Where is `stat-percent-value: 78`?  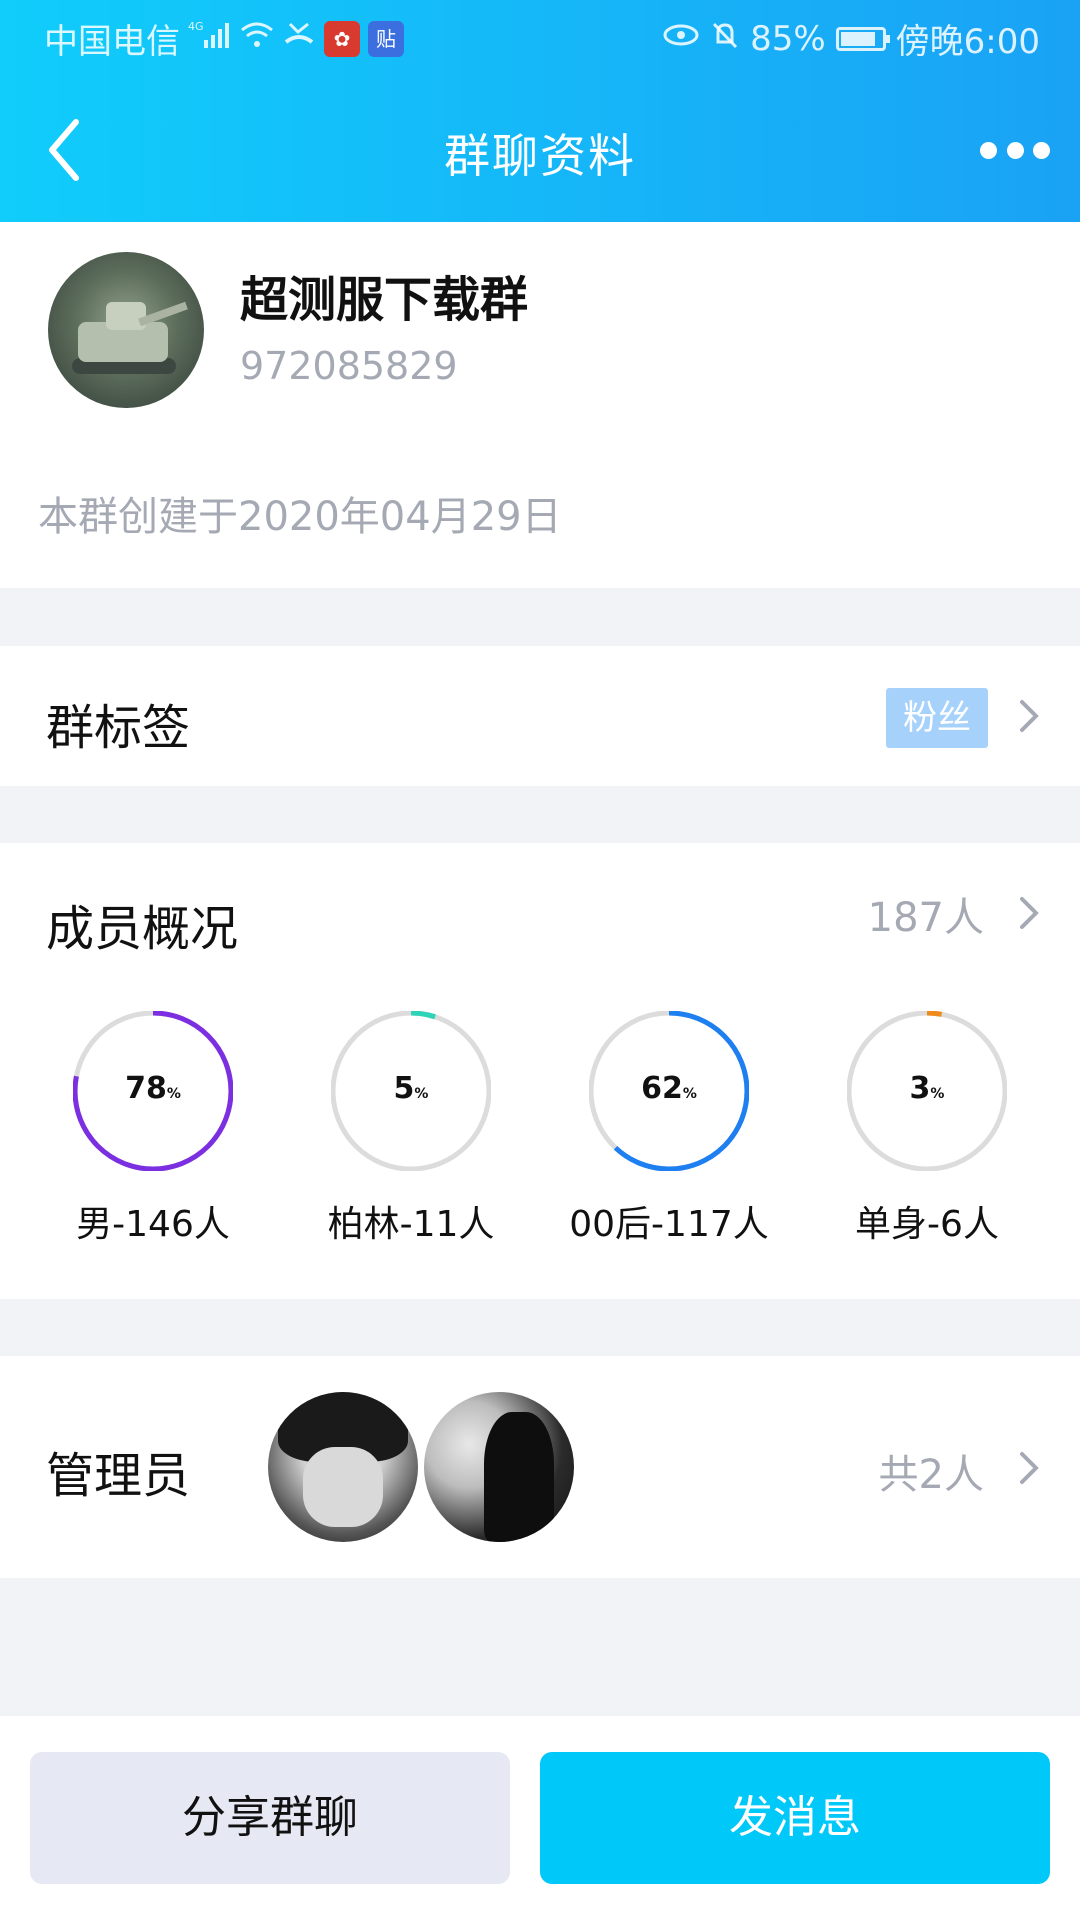
stat-percent-value: 78 is located at coordinates (146, 1088).